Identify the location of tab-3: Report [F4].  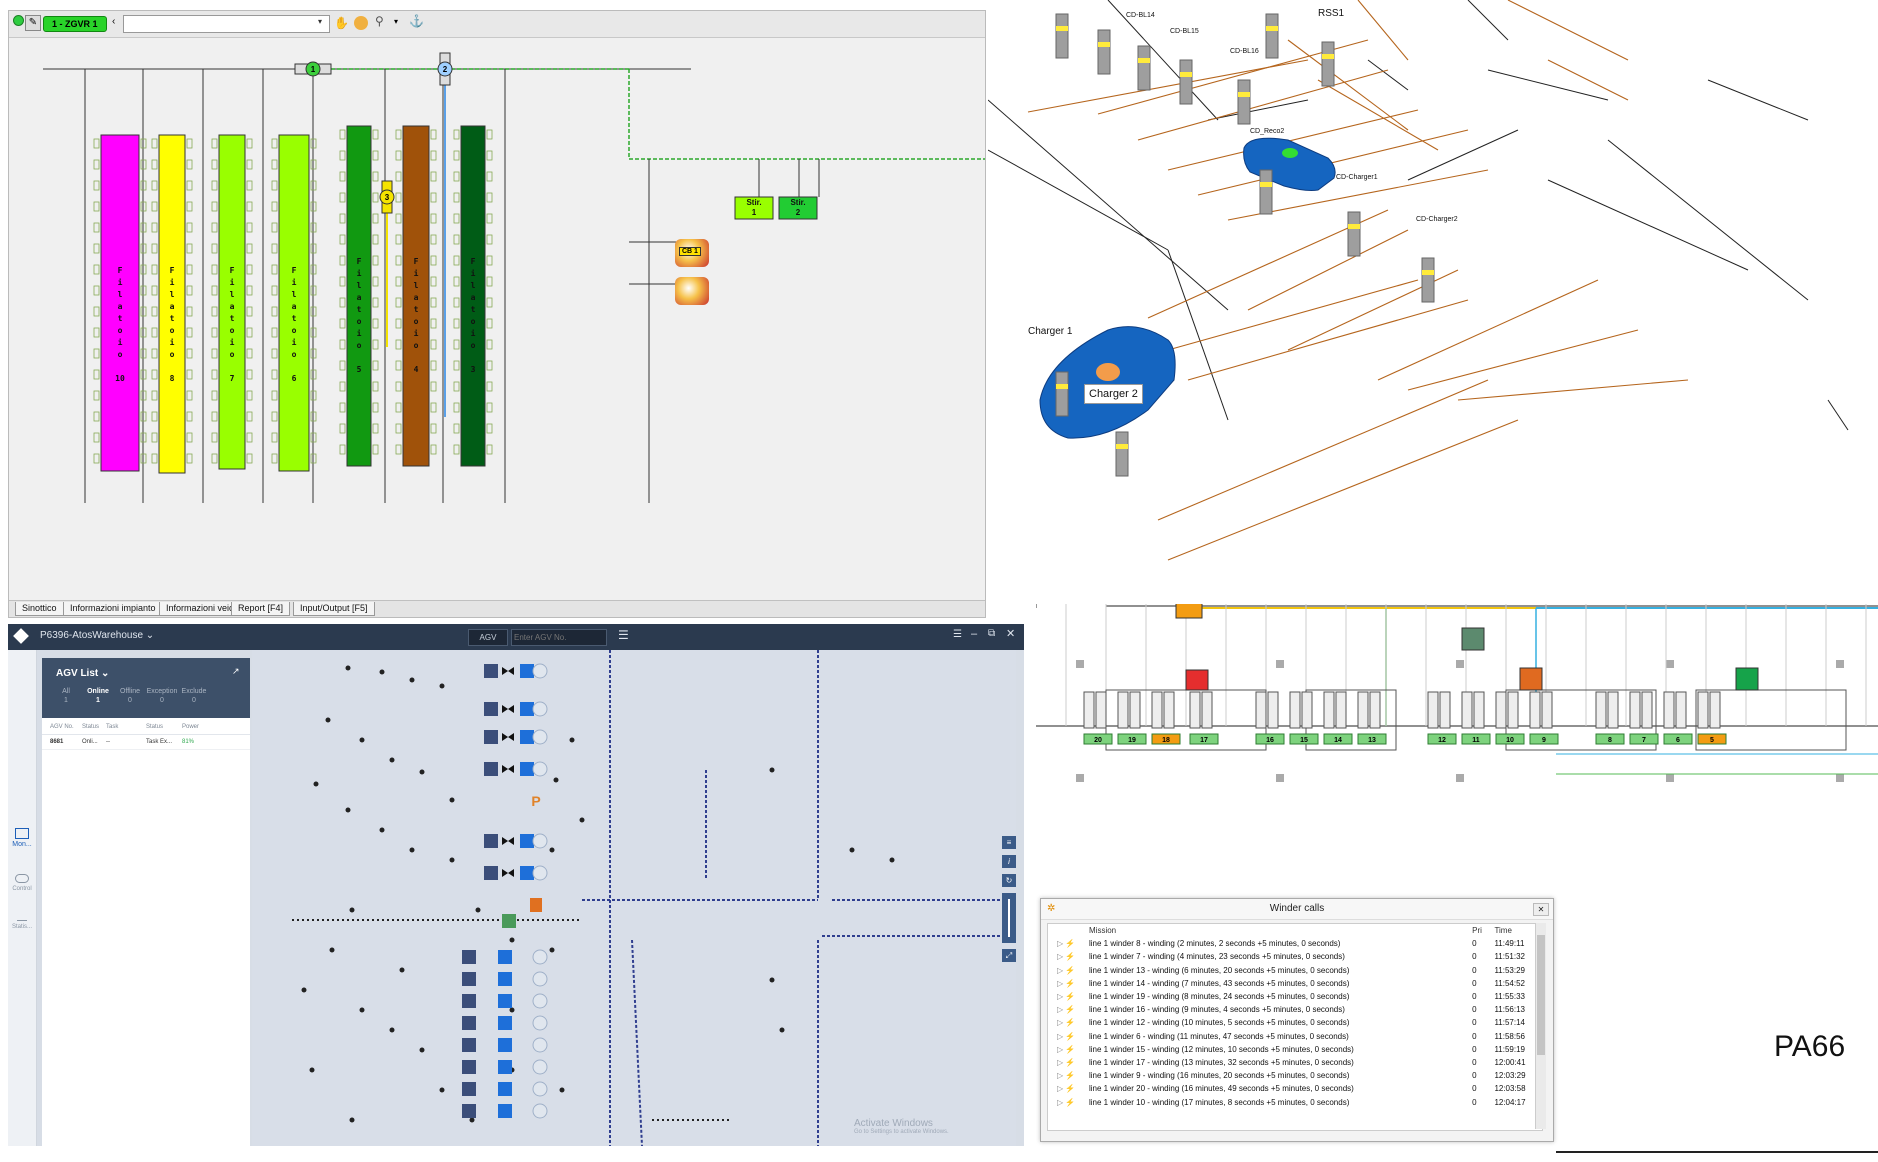
(261, 609).